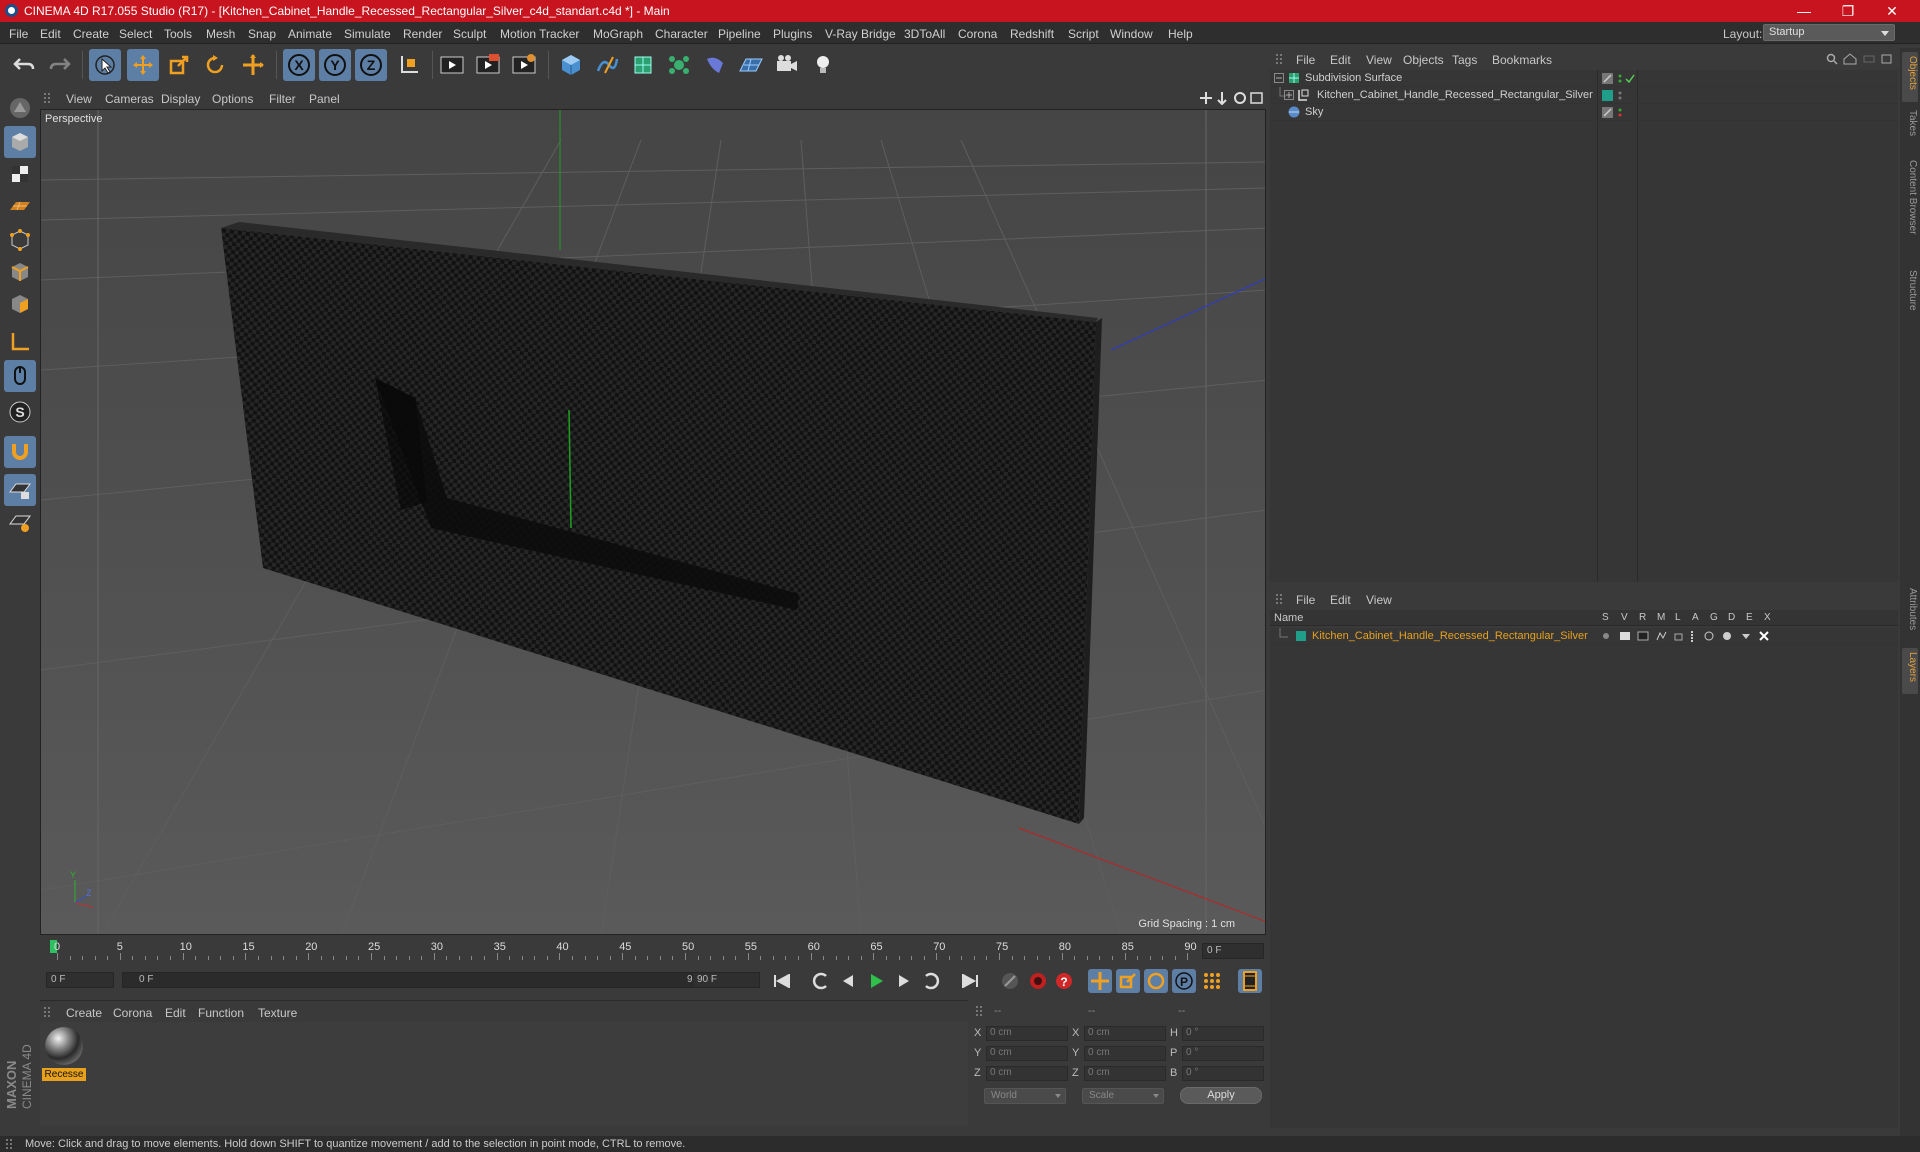  Describe the element at coordinates (1083, 34) in the screenshot. I see `menu-script: Script` at that location.